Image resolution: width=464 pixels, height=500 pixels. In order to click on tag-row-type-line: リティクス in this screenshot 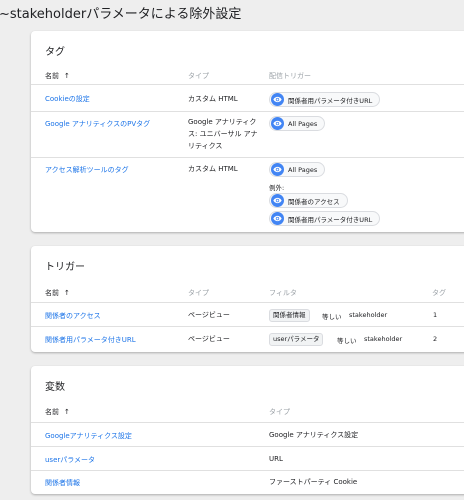, I will do `click(205, 146)`.